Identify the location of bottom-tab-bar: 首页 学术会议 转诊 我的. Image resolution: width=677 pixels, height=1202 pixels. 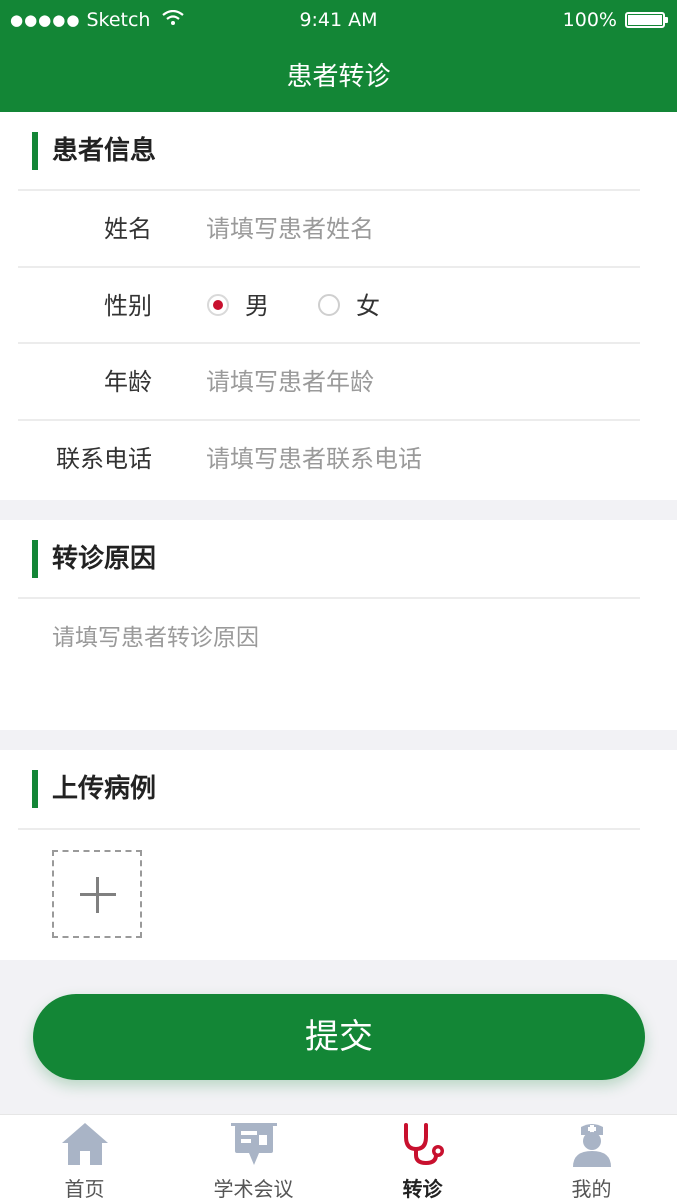
(338, 1158).